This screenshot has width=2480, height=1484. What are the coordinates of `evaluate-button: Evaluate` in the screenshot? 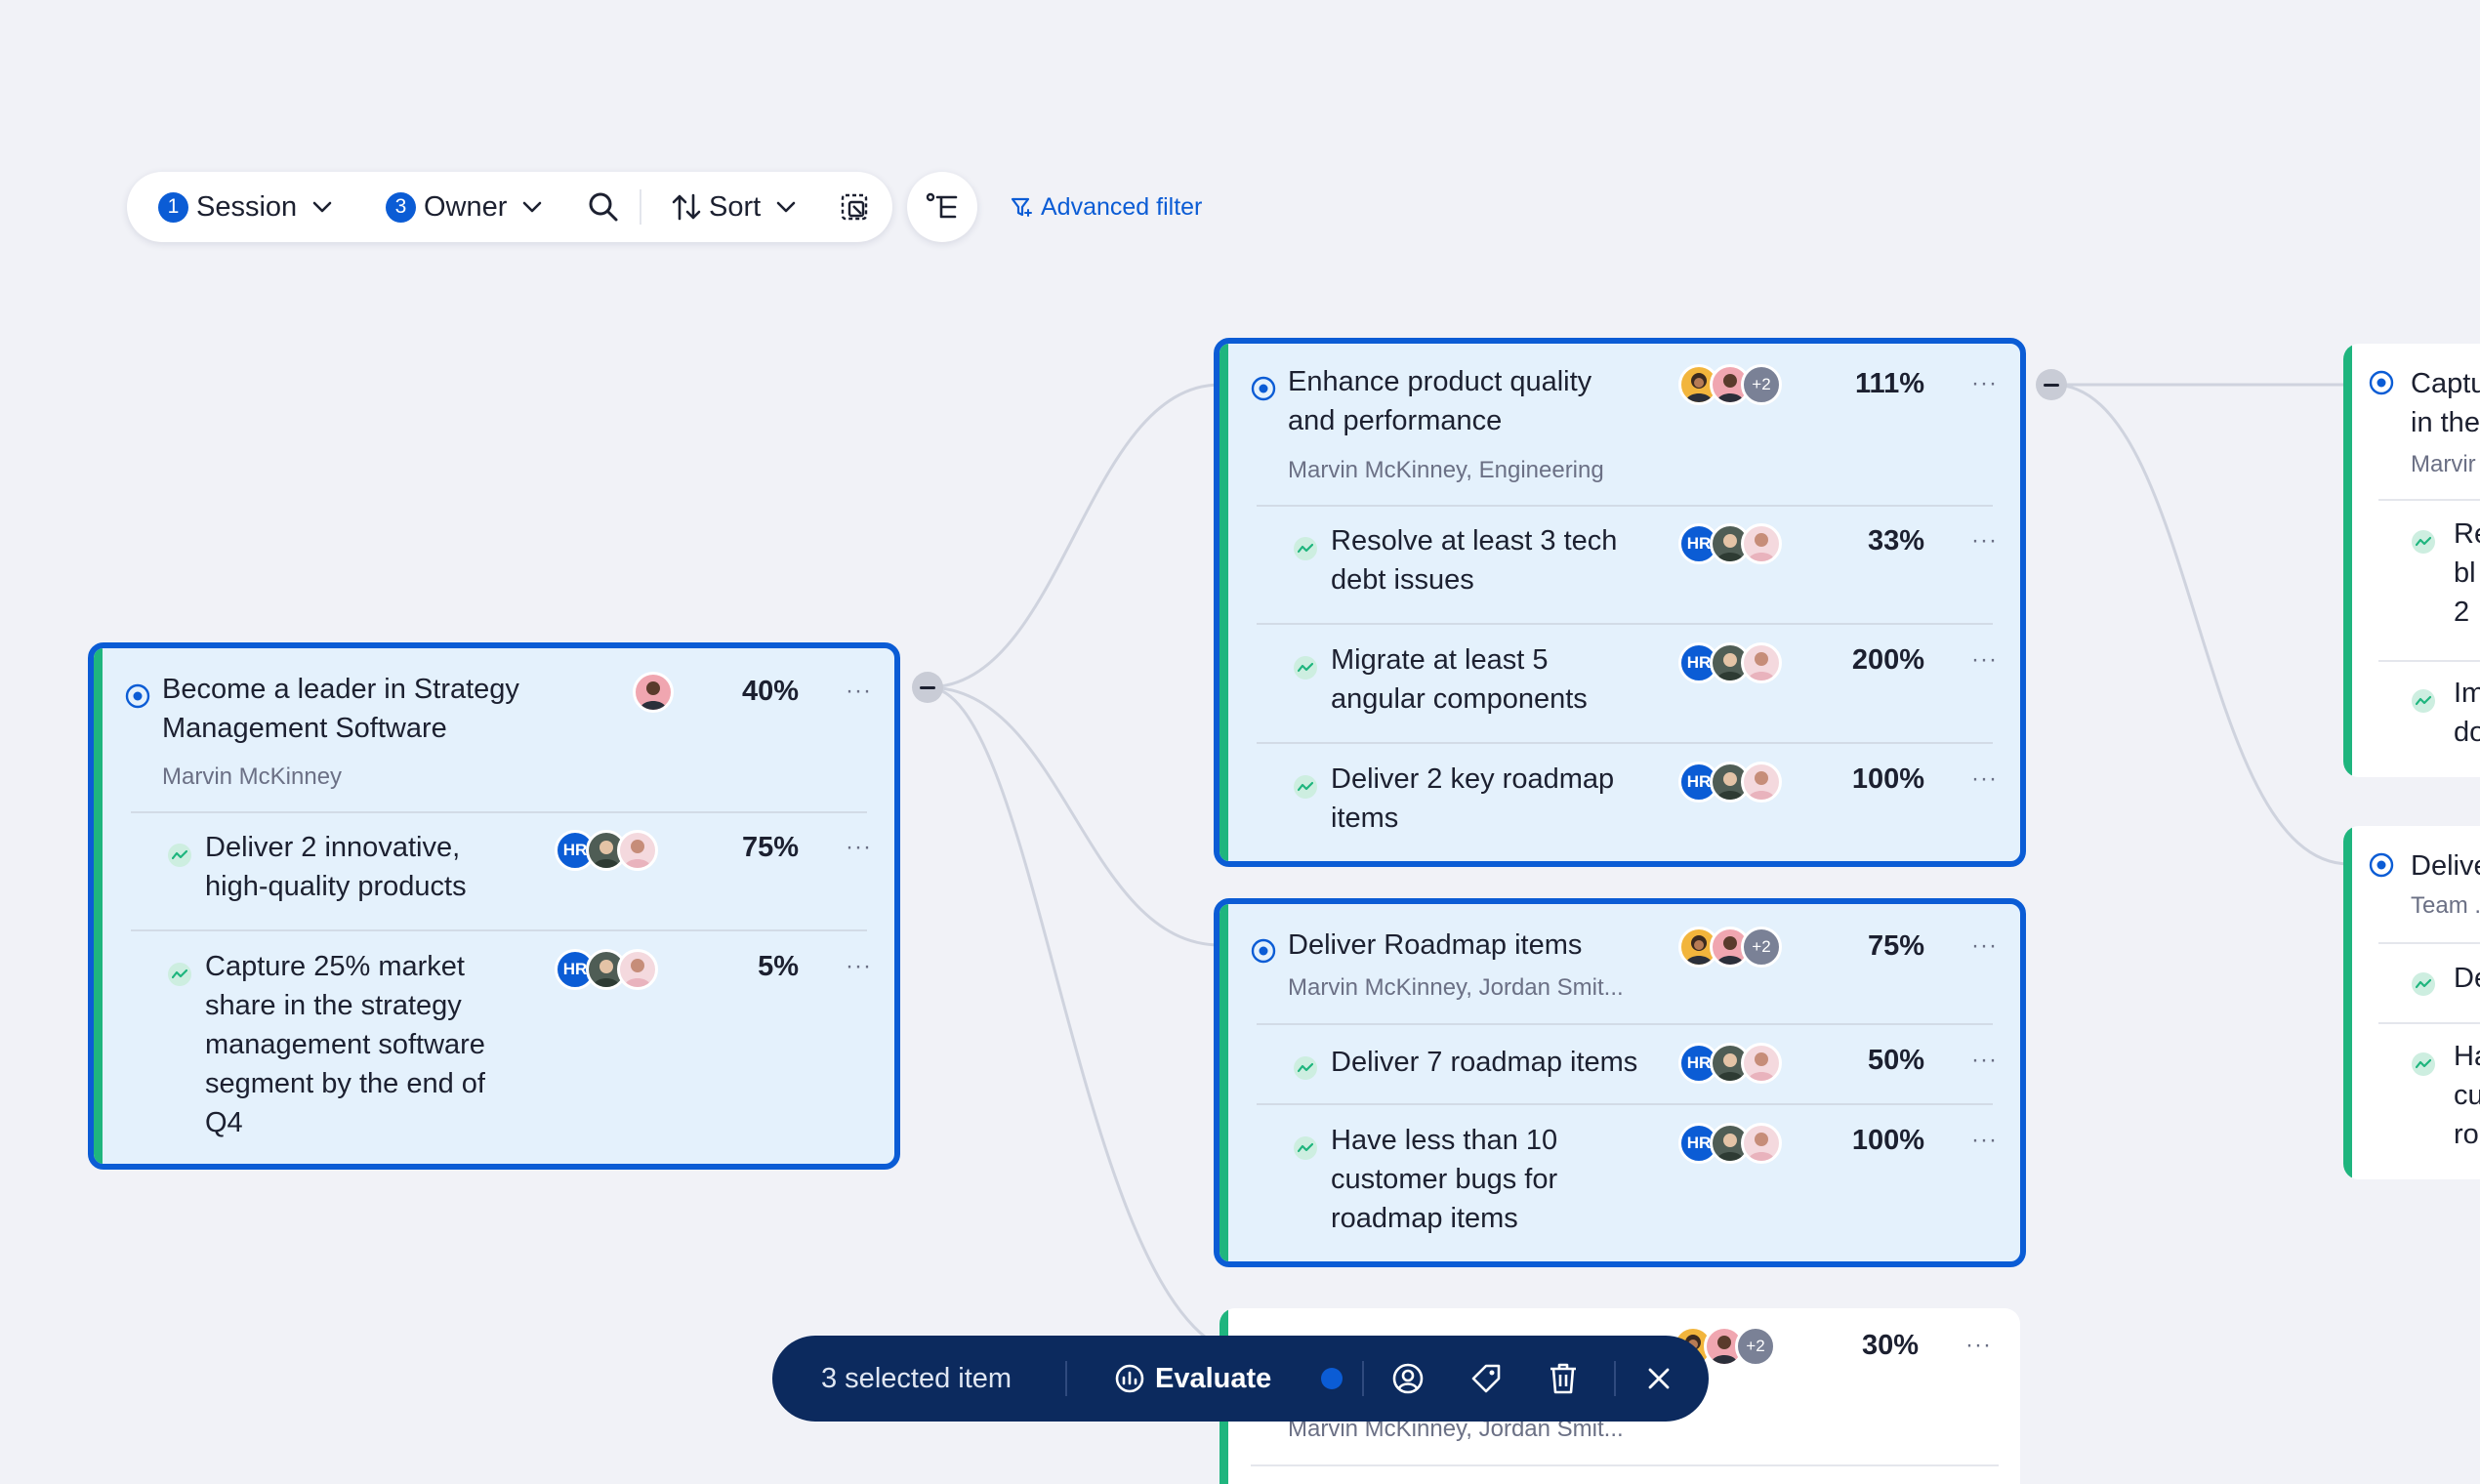 It's located at (1192, 1379).